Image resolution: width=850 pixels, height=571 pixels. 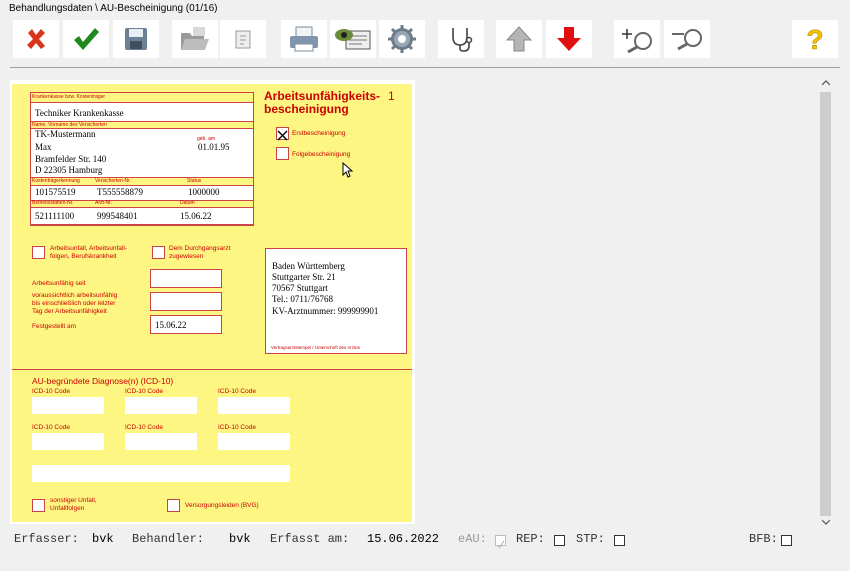 I want to click on toolbar-divider, so click(x=425, y=67).